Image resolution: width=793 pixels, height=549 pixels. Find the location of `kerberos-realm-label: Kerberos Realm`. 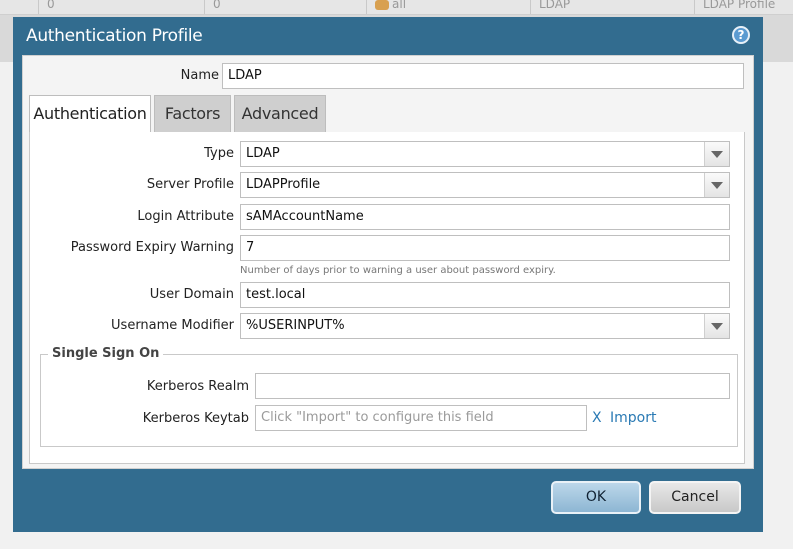

kerberos-realm-label: Kerberos Realm is located at coordinates (197, 386).